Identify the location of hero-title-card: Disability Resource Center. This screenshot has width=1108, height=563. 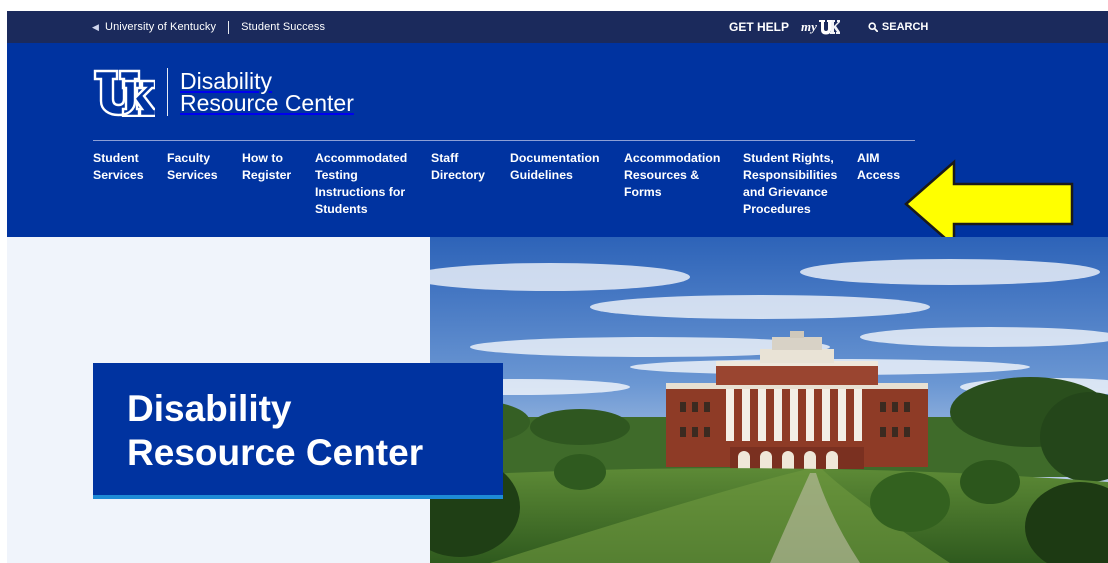
(298, 431).